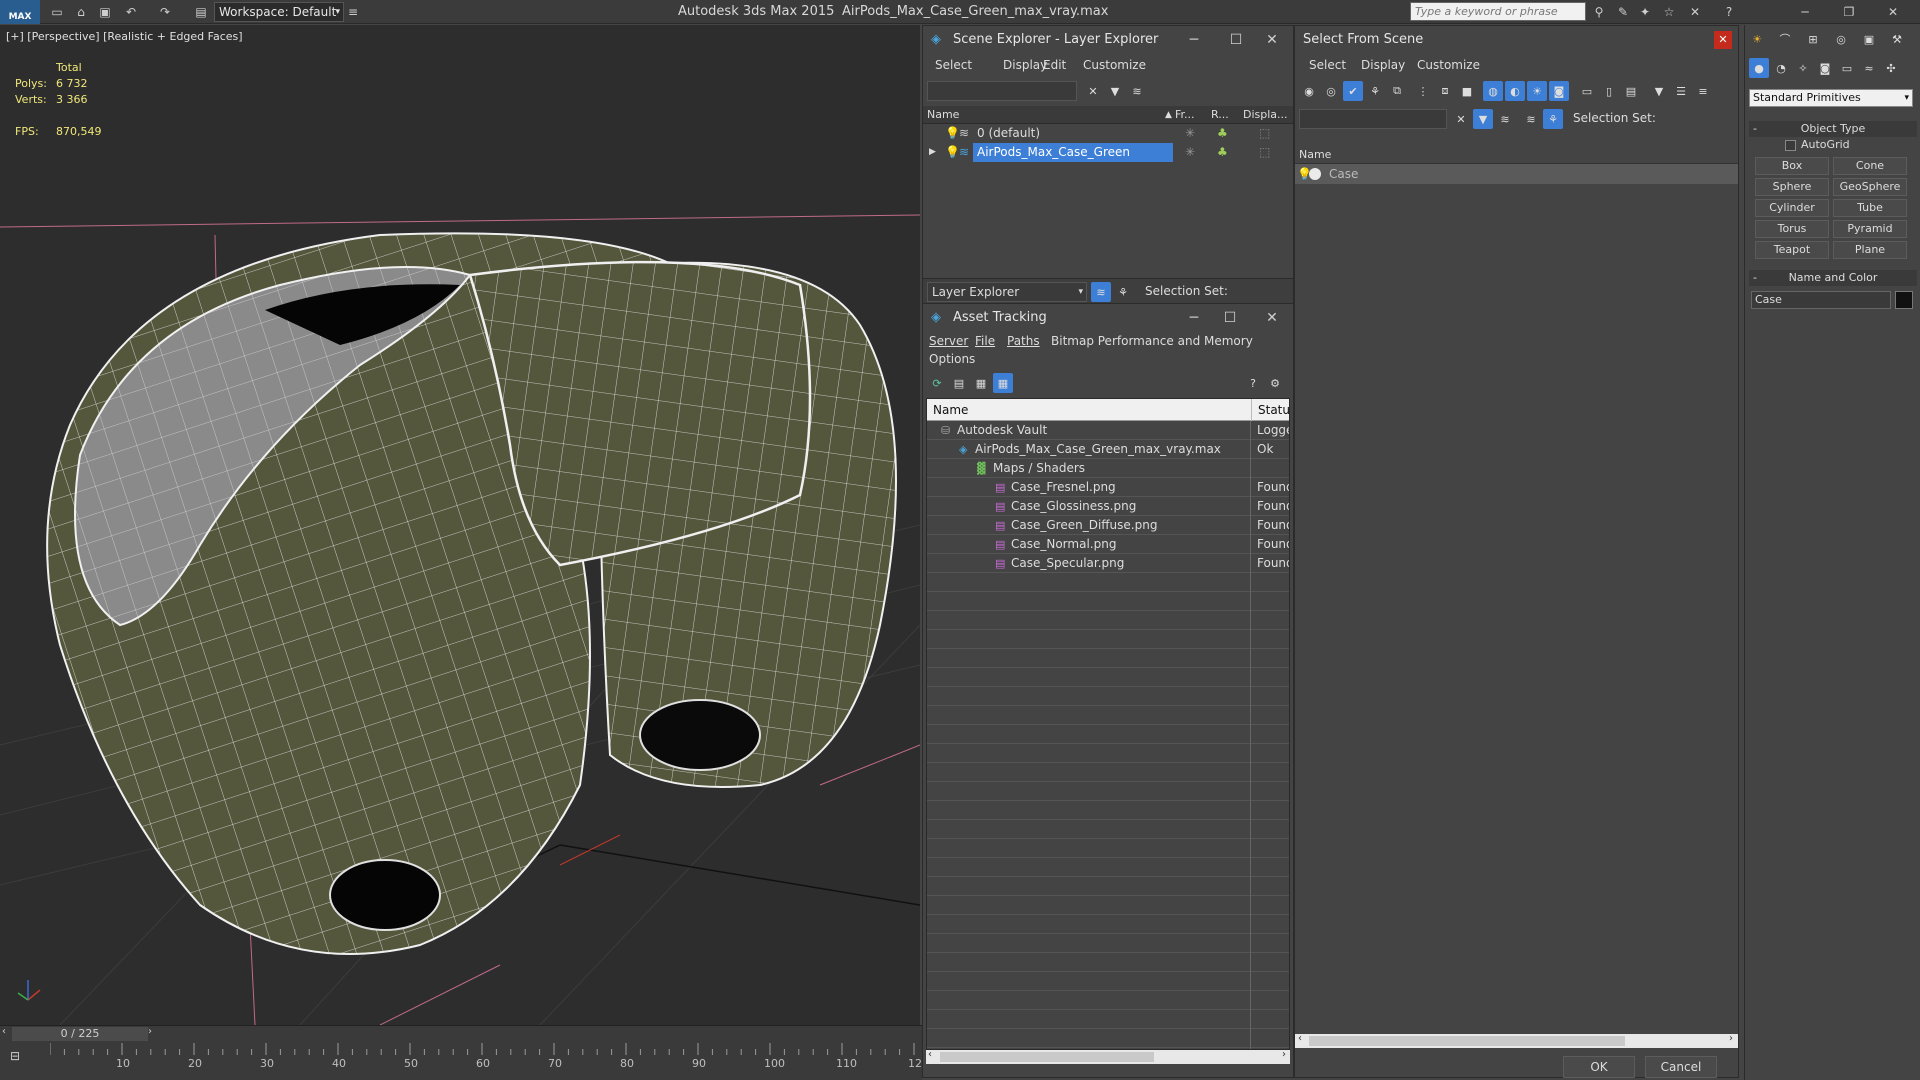 This screenshot has width=1920, height=1080. I want to click on menu-edit: Edit, so click(1054, 65).